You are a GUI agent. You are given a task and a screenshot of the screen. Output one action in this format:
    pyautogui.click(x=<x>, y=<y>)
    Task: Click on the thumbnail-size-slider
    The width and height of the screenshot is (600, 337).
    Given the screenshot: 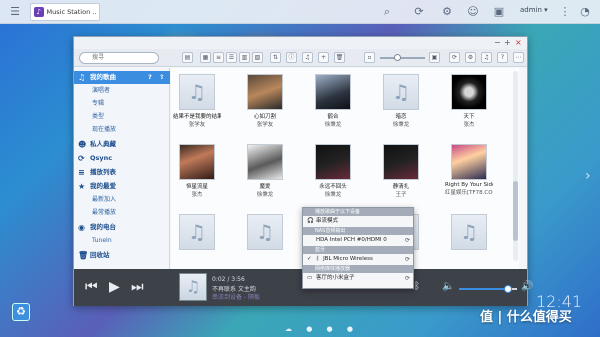 What is the action you would take?
    pyautogui.click(x=402, y=57)
    